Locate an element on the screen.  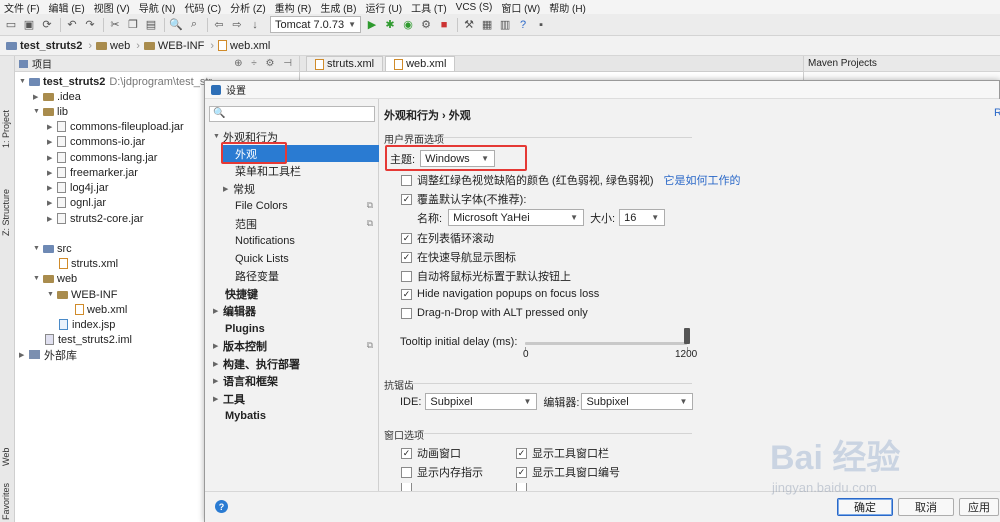
favorites-tool-tab: Favorites is located at coordinates (6, 501).